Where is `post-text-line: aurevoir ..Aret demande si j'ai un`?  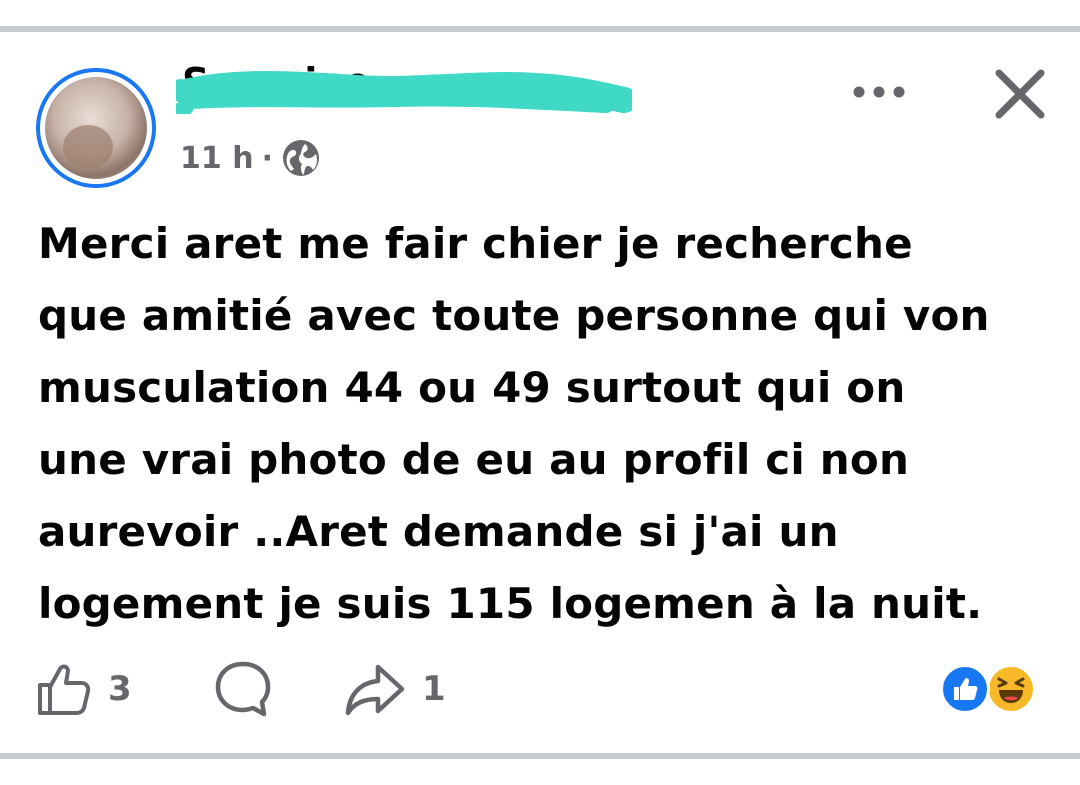 post-text-line: aurevoir ..Aret demande si j'ai un is located at coordinates (438, 531).